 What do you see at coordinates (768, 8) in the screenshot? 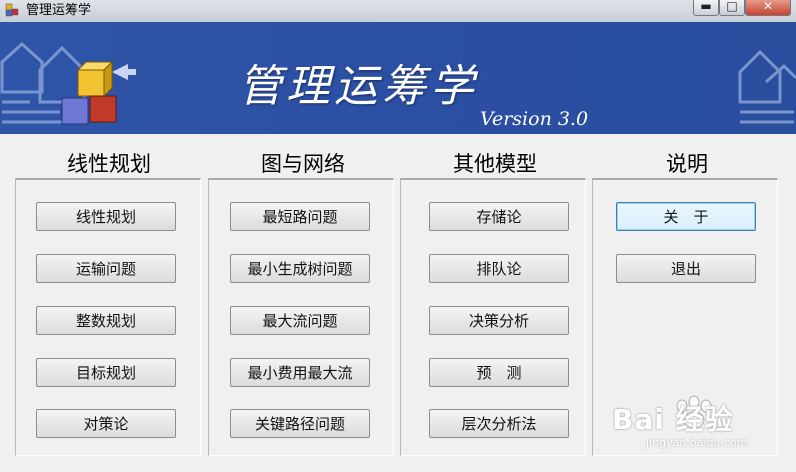
I see `close-button: ✕` at bounding box center [768, 8].